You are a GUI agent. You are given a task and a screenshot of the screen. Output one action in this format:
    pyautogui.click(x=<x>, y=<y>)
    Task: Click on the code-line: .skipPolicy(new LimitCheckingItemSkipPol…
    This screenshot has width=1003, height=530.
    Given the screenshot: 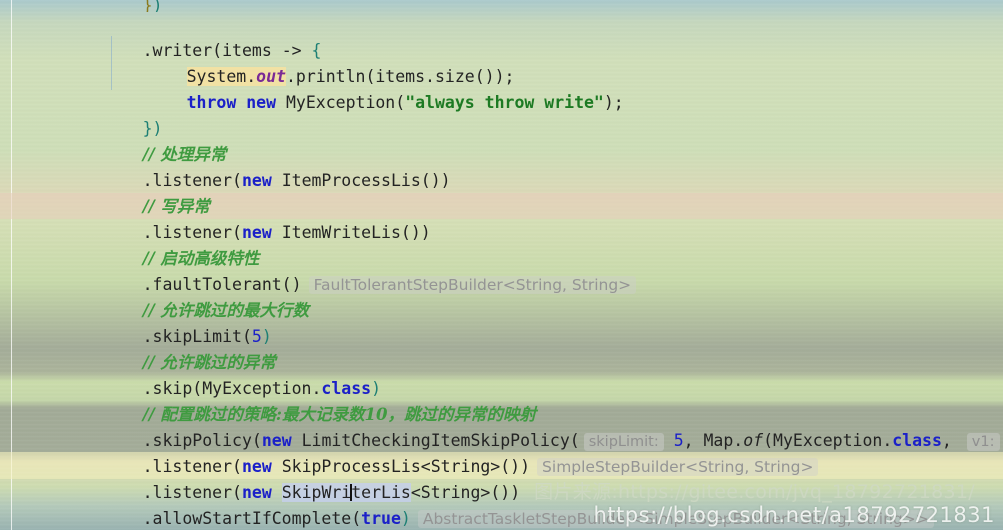 What is the action you would take?
    pyautogui.click(x=501, y=426)
    